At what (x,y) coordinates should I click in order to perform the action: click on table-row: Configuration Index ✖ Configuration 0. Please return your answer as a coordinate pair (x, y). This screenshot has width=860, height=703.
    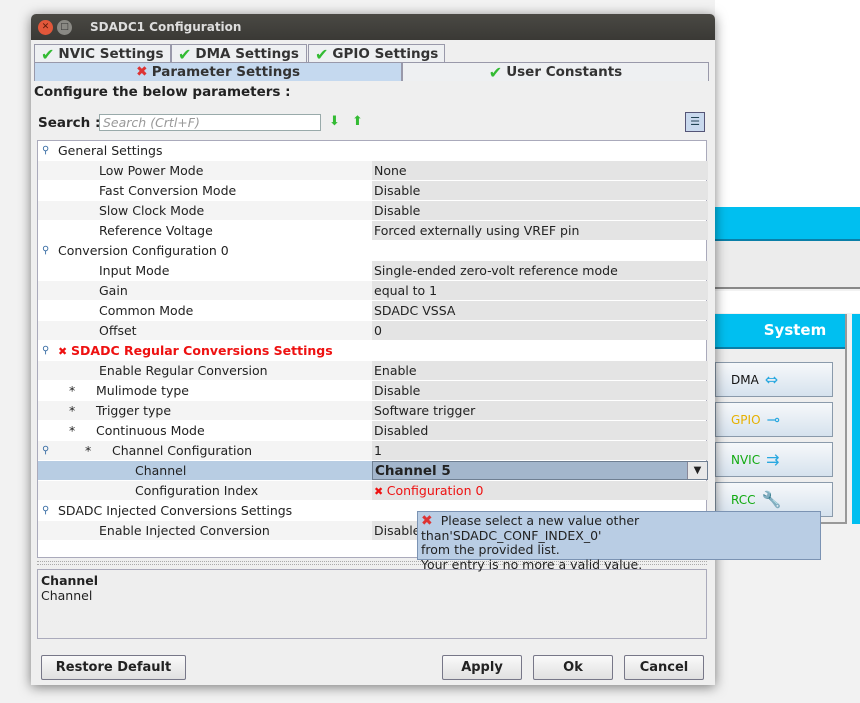
    Looking at the image, I should click on (373, 491).